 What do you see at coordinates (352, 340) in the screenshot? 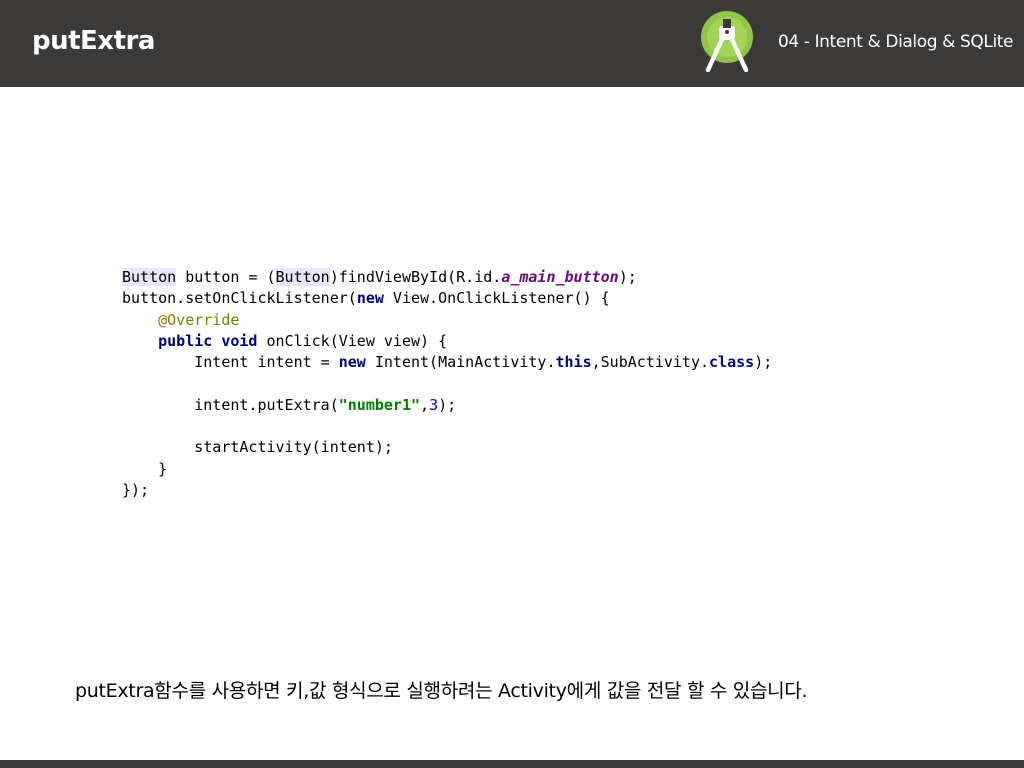
I see `code-token: onClick(View view) {` at bounding box center [352, 340].